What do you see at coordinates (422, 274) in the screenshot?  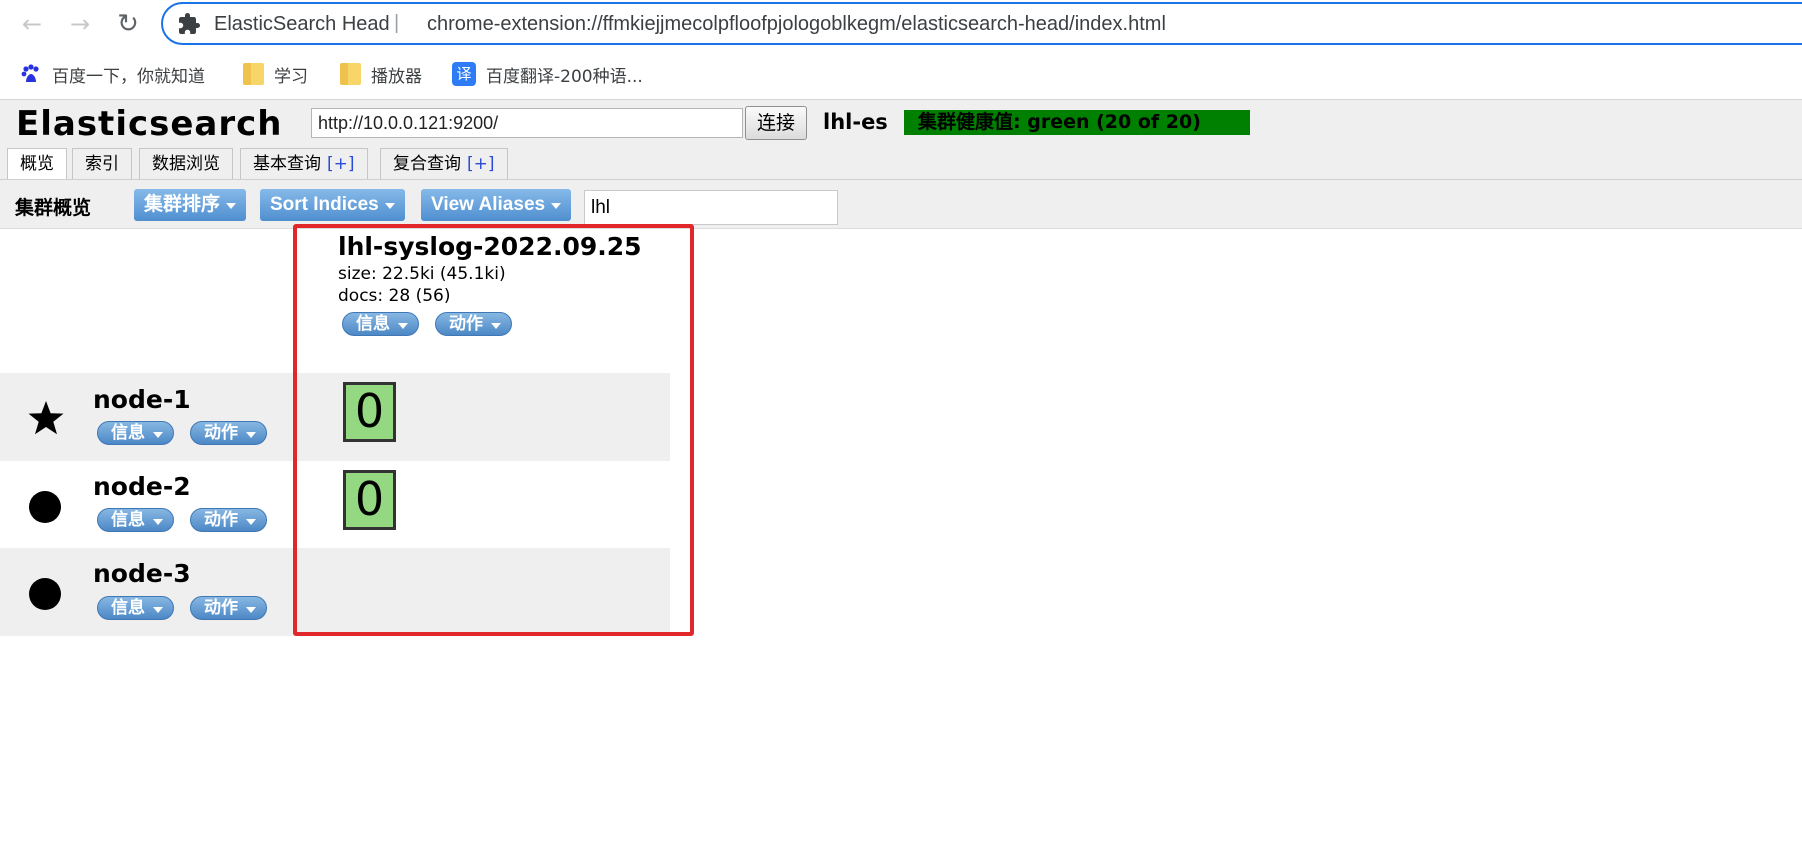 I see `index-size: size: 22.5ki (45.1ki)` at bounding box center [422, 274].